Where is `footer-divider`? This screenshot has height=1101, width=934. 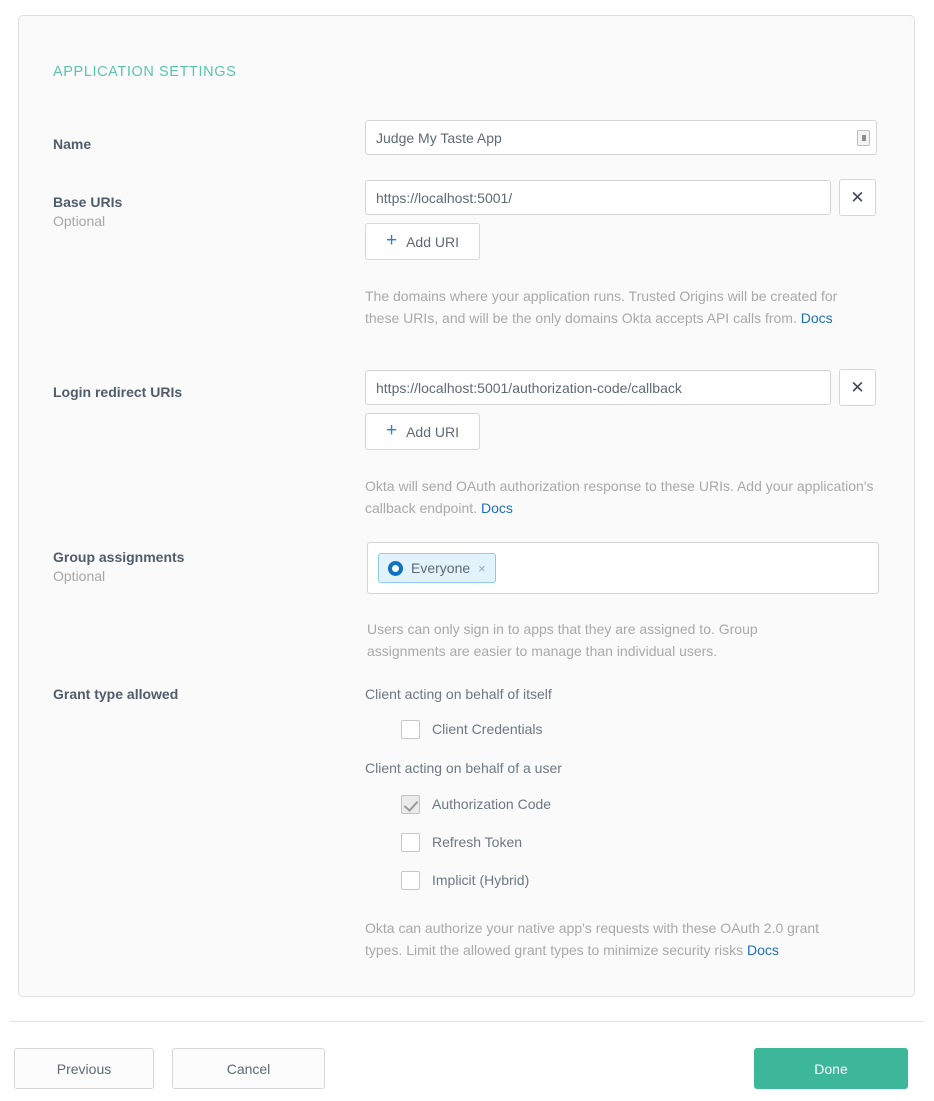
footer-divider is located at coordinates (467, 1021).